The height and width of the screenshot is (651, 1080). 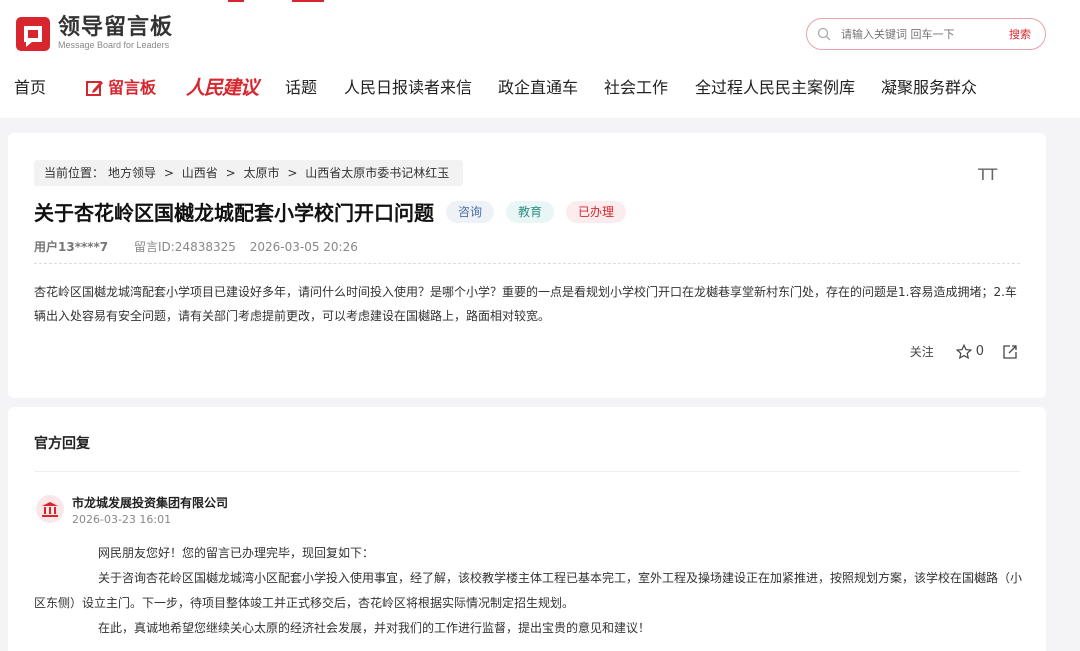 I want to click on star-icon, so click(x=963, y=351).